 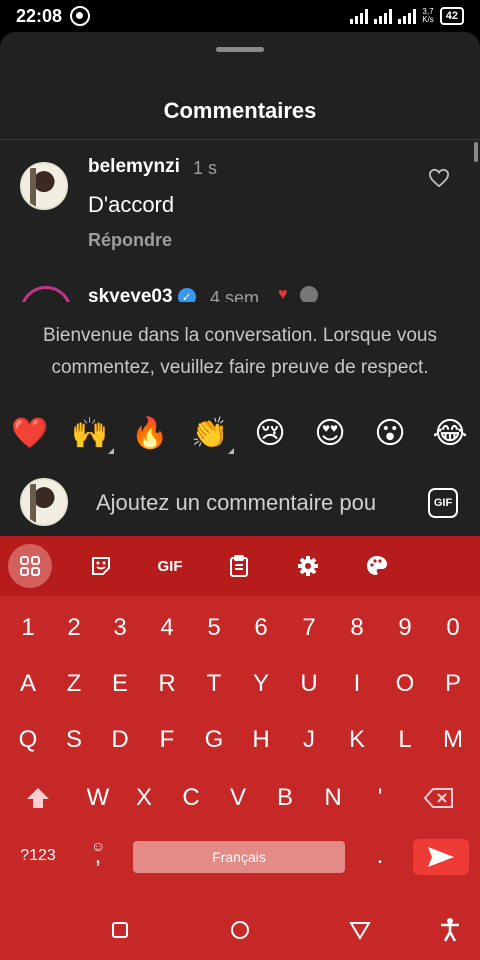 What do you see at coordinates (214, 740) in the screenshot?
I see `key-g: G` at bounding box center [214, 740].